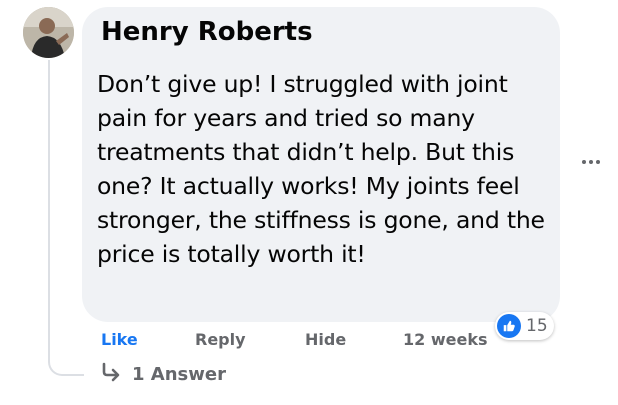 The width and height of the screenshot is (618, 405). I want to click on reply-button: Reply, so click(220, 339).